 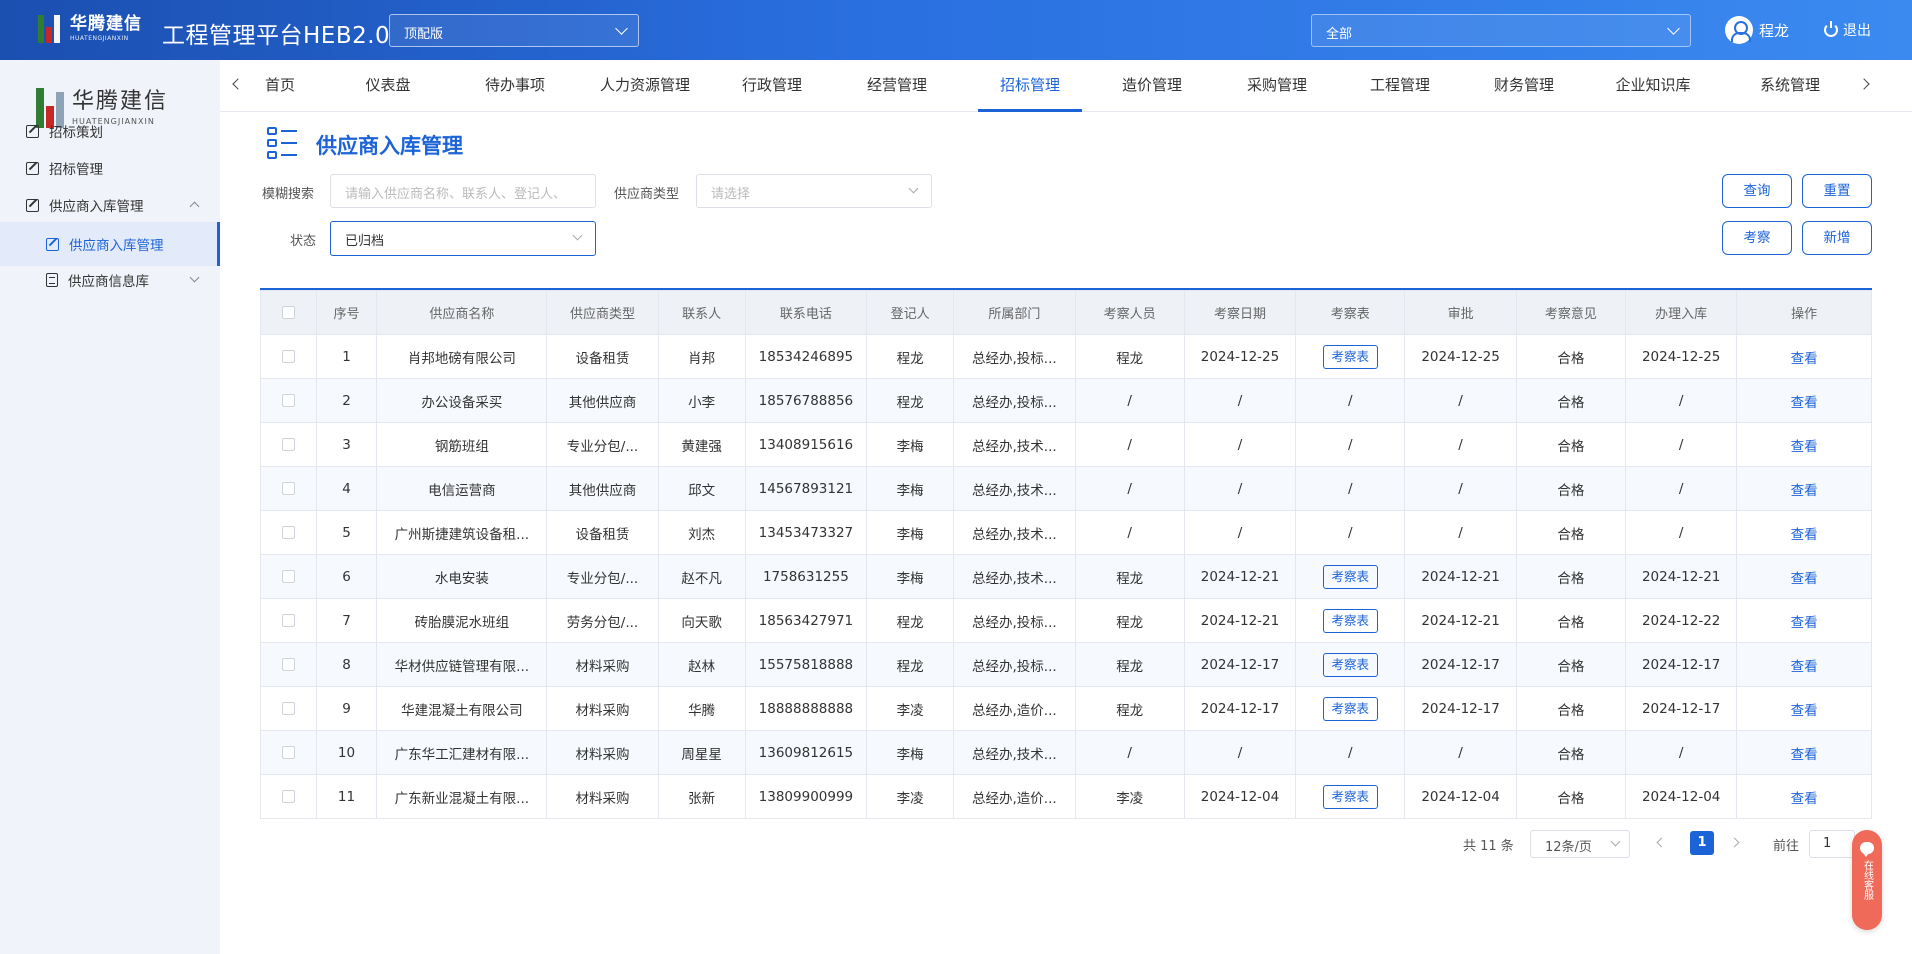 What do you see at coordinates (1580, 844) in the screenshot?
I see `page-size-select: 12条/页` at bounding box center [1580, 844].